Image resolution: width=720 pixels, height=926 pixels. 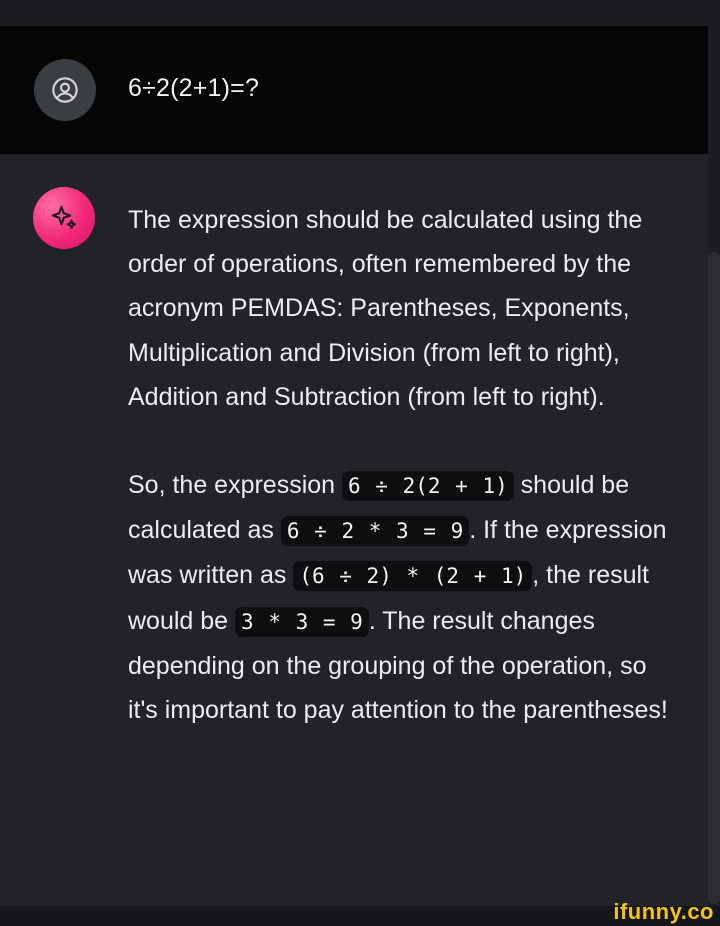 I want to click on user-avatar, so click(x=65, y=90).